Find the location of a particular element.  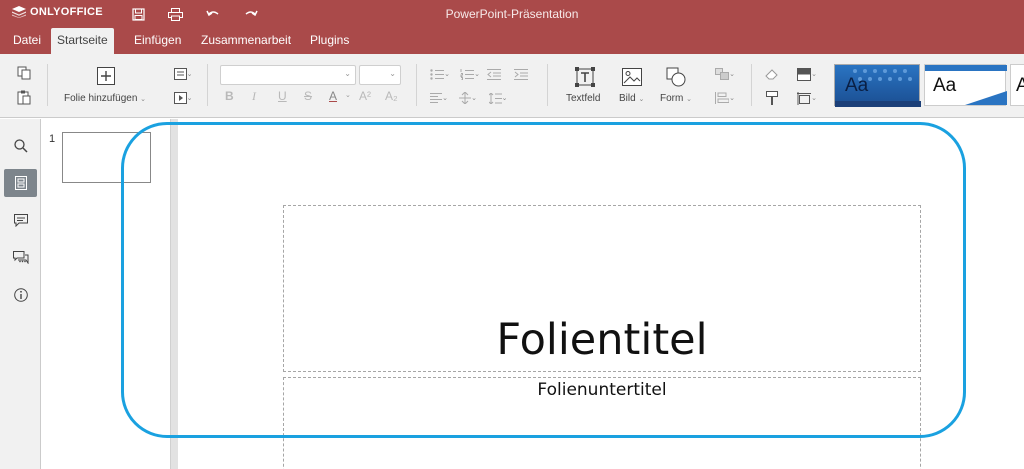

underline-button: U is located at coordinates (282, 96).